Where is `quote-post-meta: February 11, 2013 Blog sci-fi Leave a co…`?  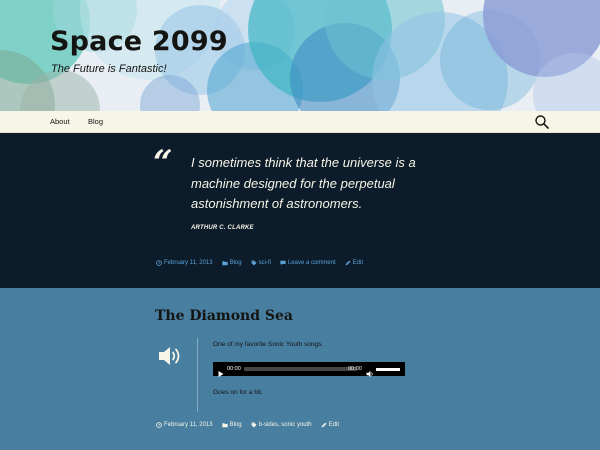
quote-post-meta: February 11, 2013 Blog sci-fi Leave a co… is located at coordinates (264, 263).